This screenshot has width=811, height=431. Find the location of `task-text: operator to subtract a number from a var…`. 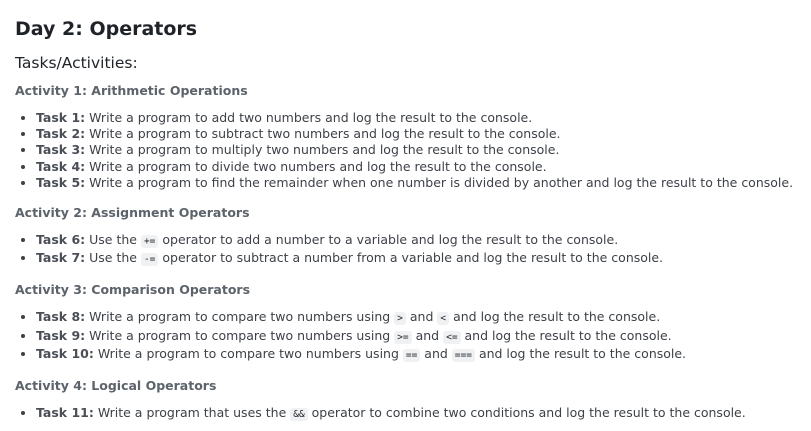

task-text: operator to subtract a number from a var… is located at coordinates (411, 258).